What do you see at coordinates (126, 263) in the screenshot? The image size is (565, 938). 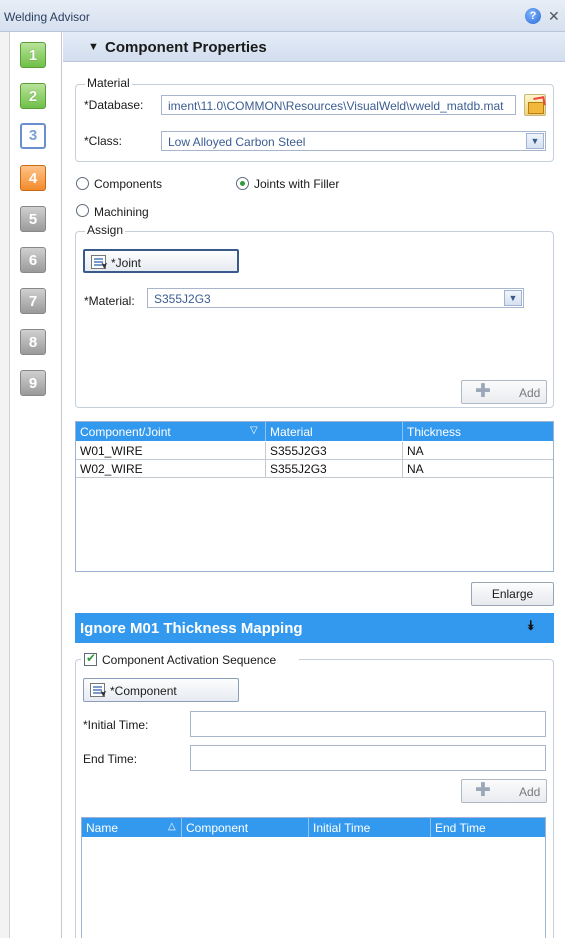 I see `joint-pick-button-label: *Joint` at bounding box center [126, 263].